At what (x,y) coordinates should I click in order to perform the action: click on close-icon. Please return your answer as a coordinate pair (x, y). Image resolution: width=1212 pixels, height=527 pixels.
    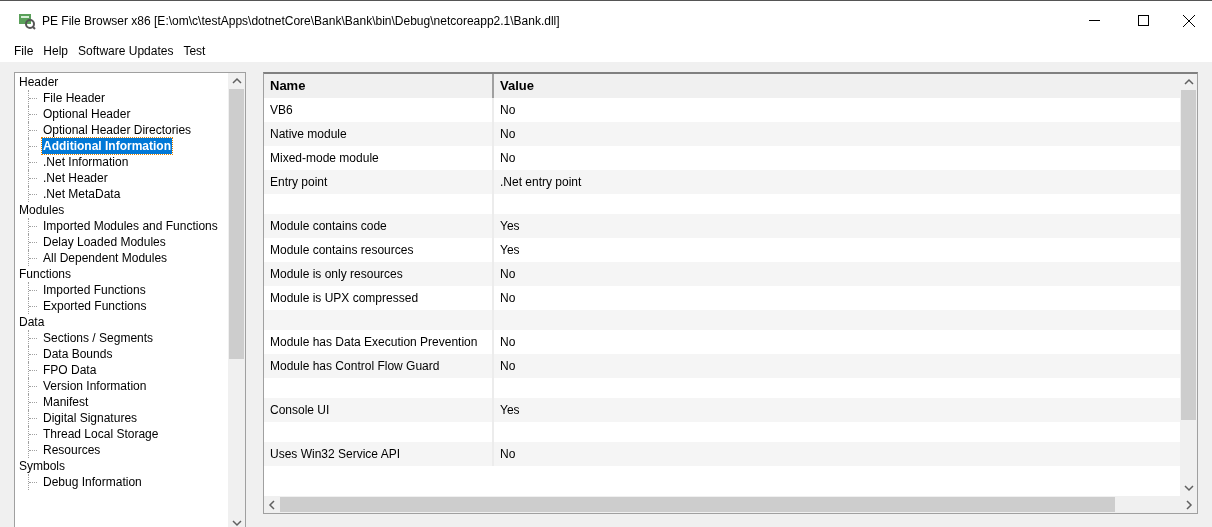
    Looking at the image, I should click on (1189, 20).